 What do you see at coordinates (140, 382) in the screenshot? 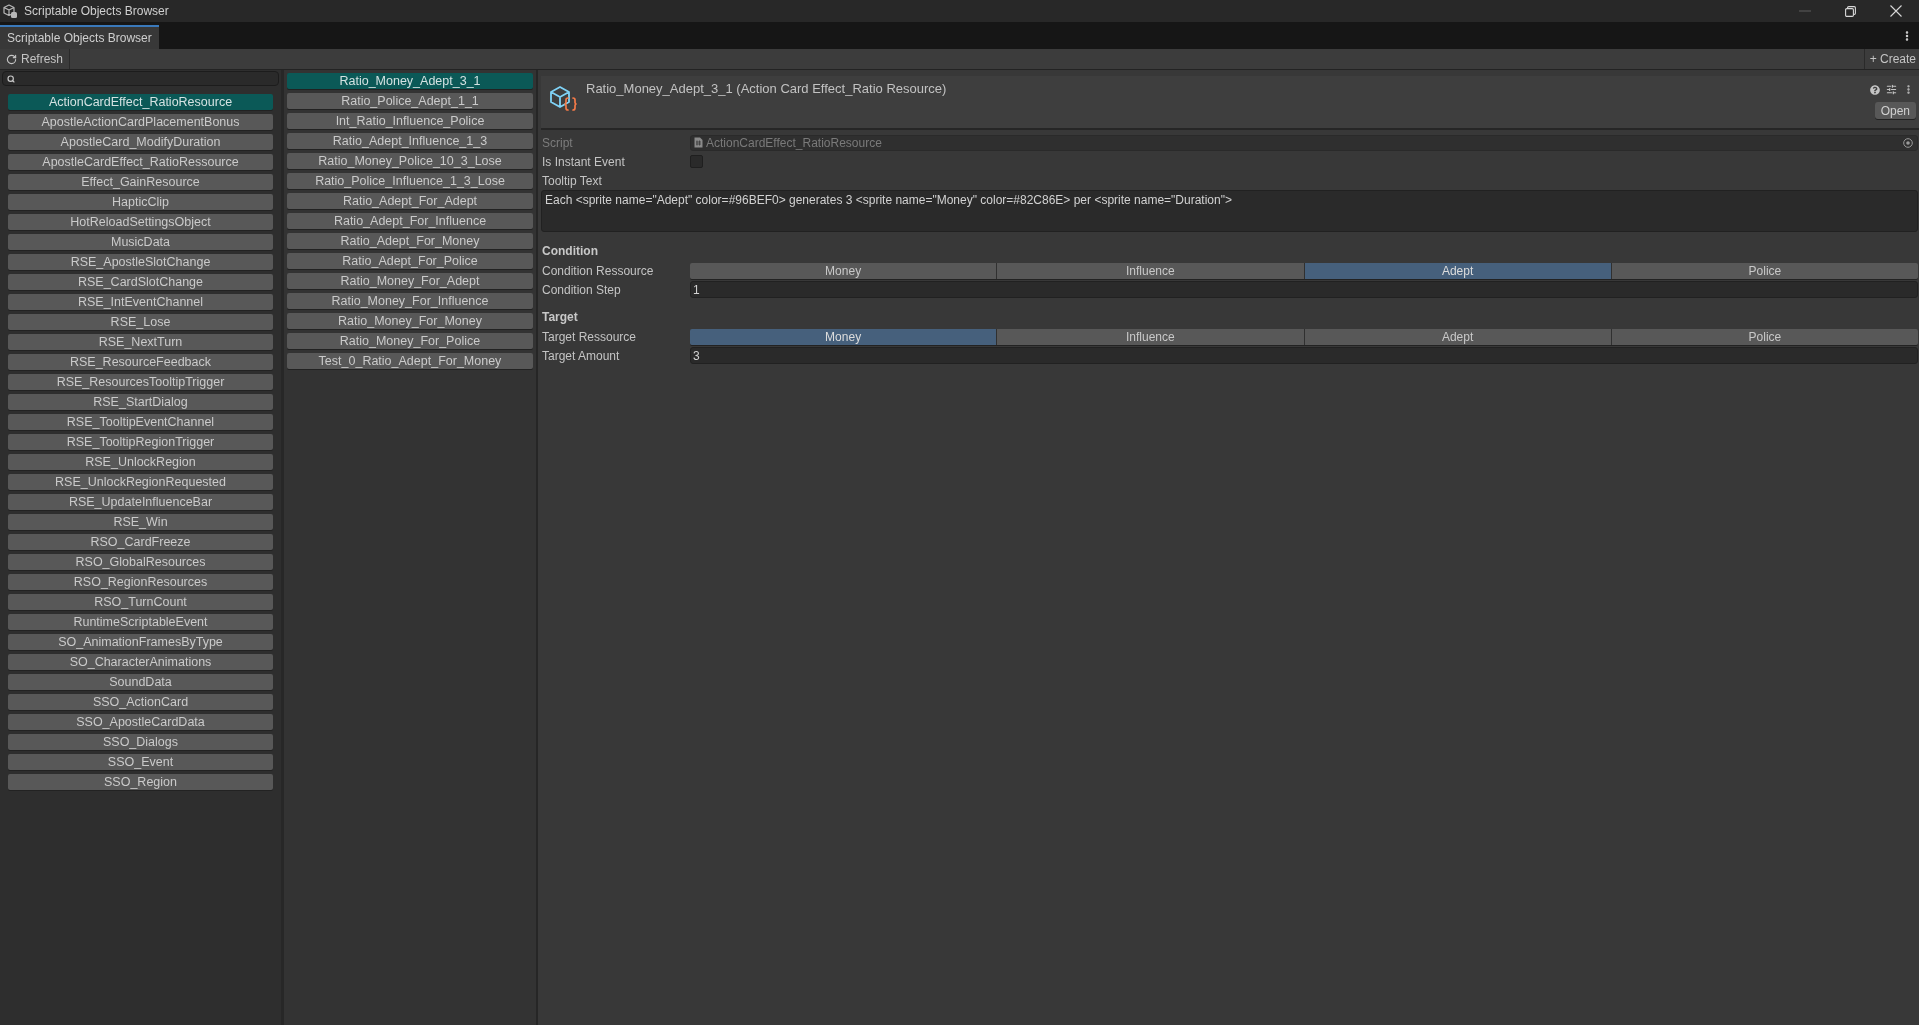
I see `list-item: RSE_ResourcesTooltipTrigger` at bounding box center [140, 382].